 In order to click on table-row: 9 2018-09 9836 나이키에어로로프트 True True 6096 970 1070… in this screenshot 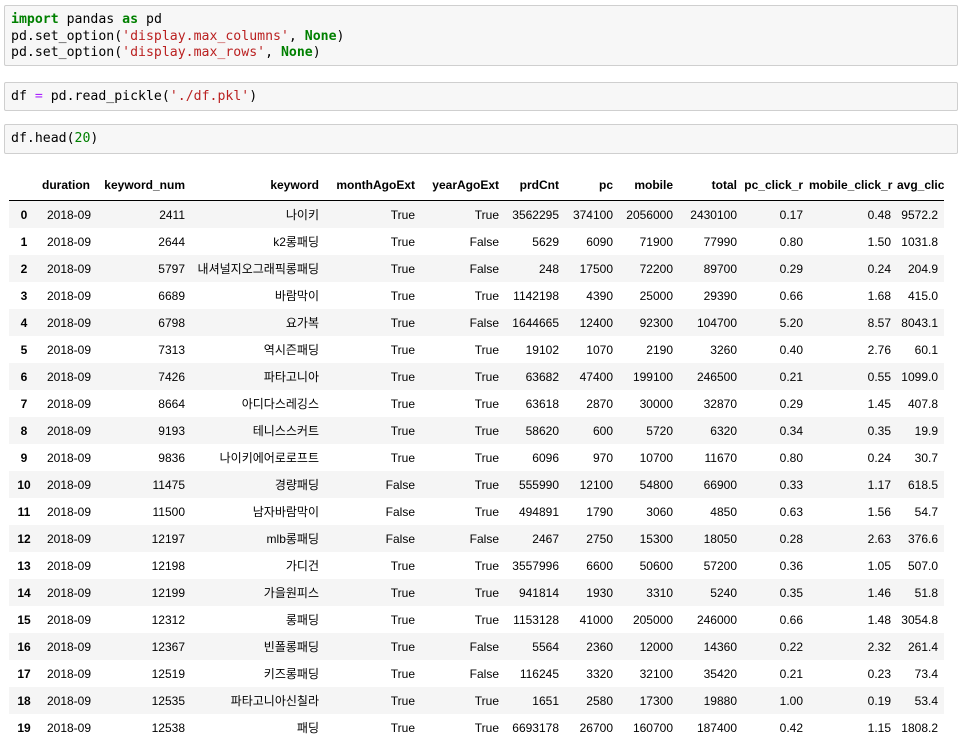, I will do `click(476, 457)`.